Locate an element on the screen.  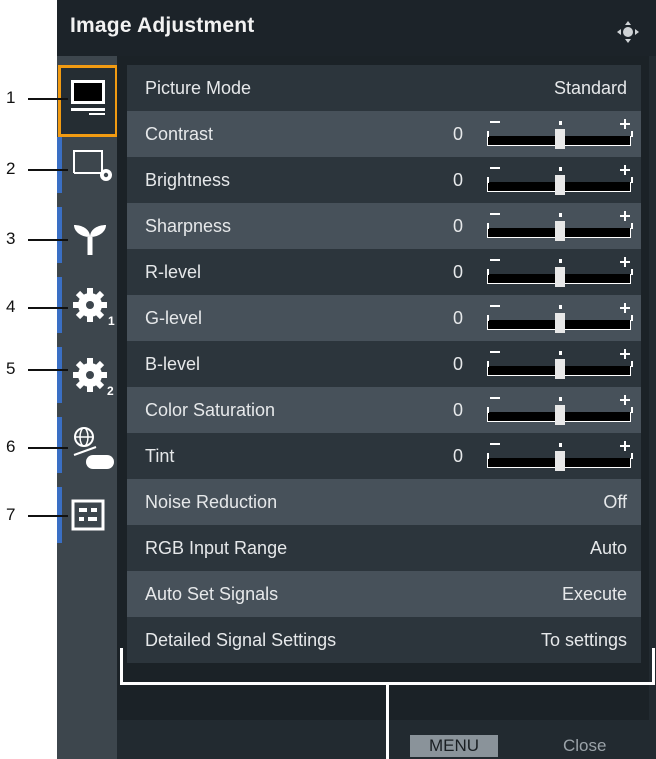
row-label: RGB Input Range is located at coordinates (216, 548).